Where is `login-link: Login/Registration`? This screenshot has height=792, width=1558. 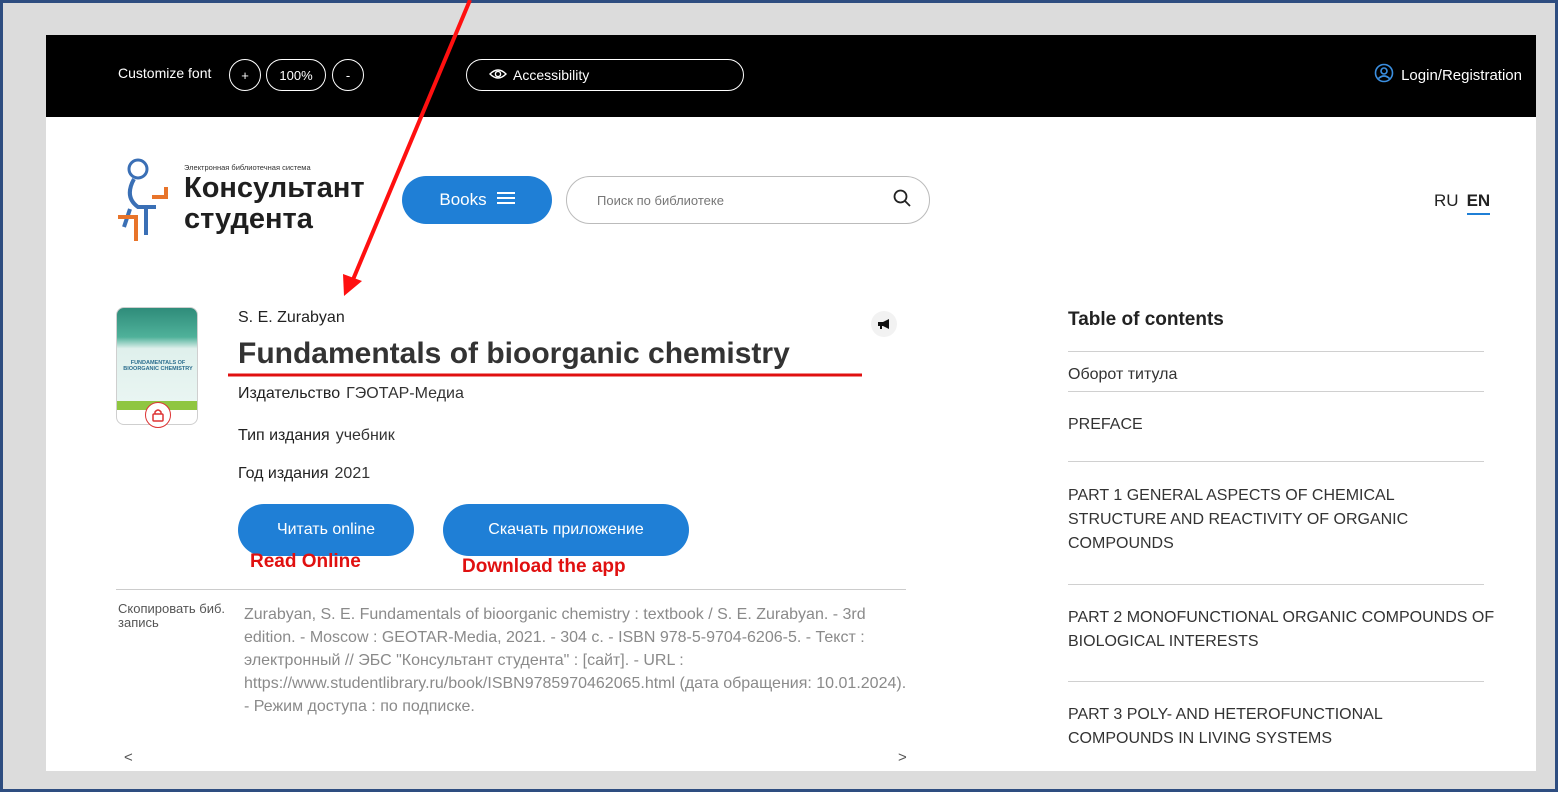 login-link: Login/Registration is located at coordinates (1448, 75).